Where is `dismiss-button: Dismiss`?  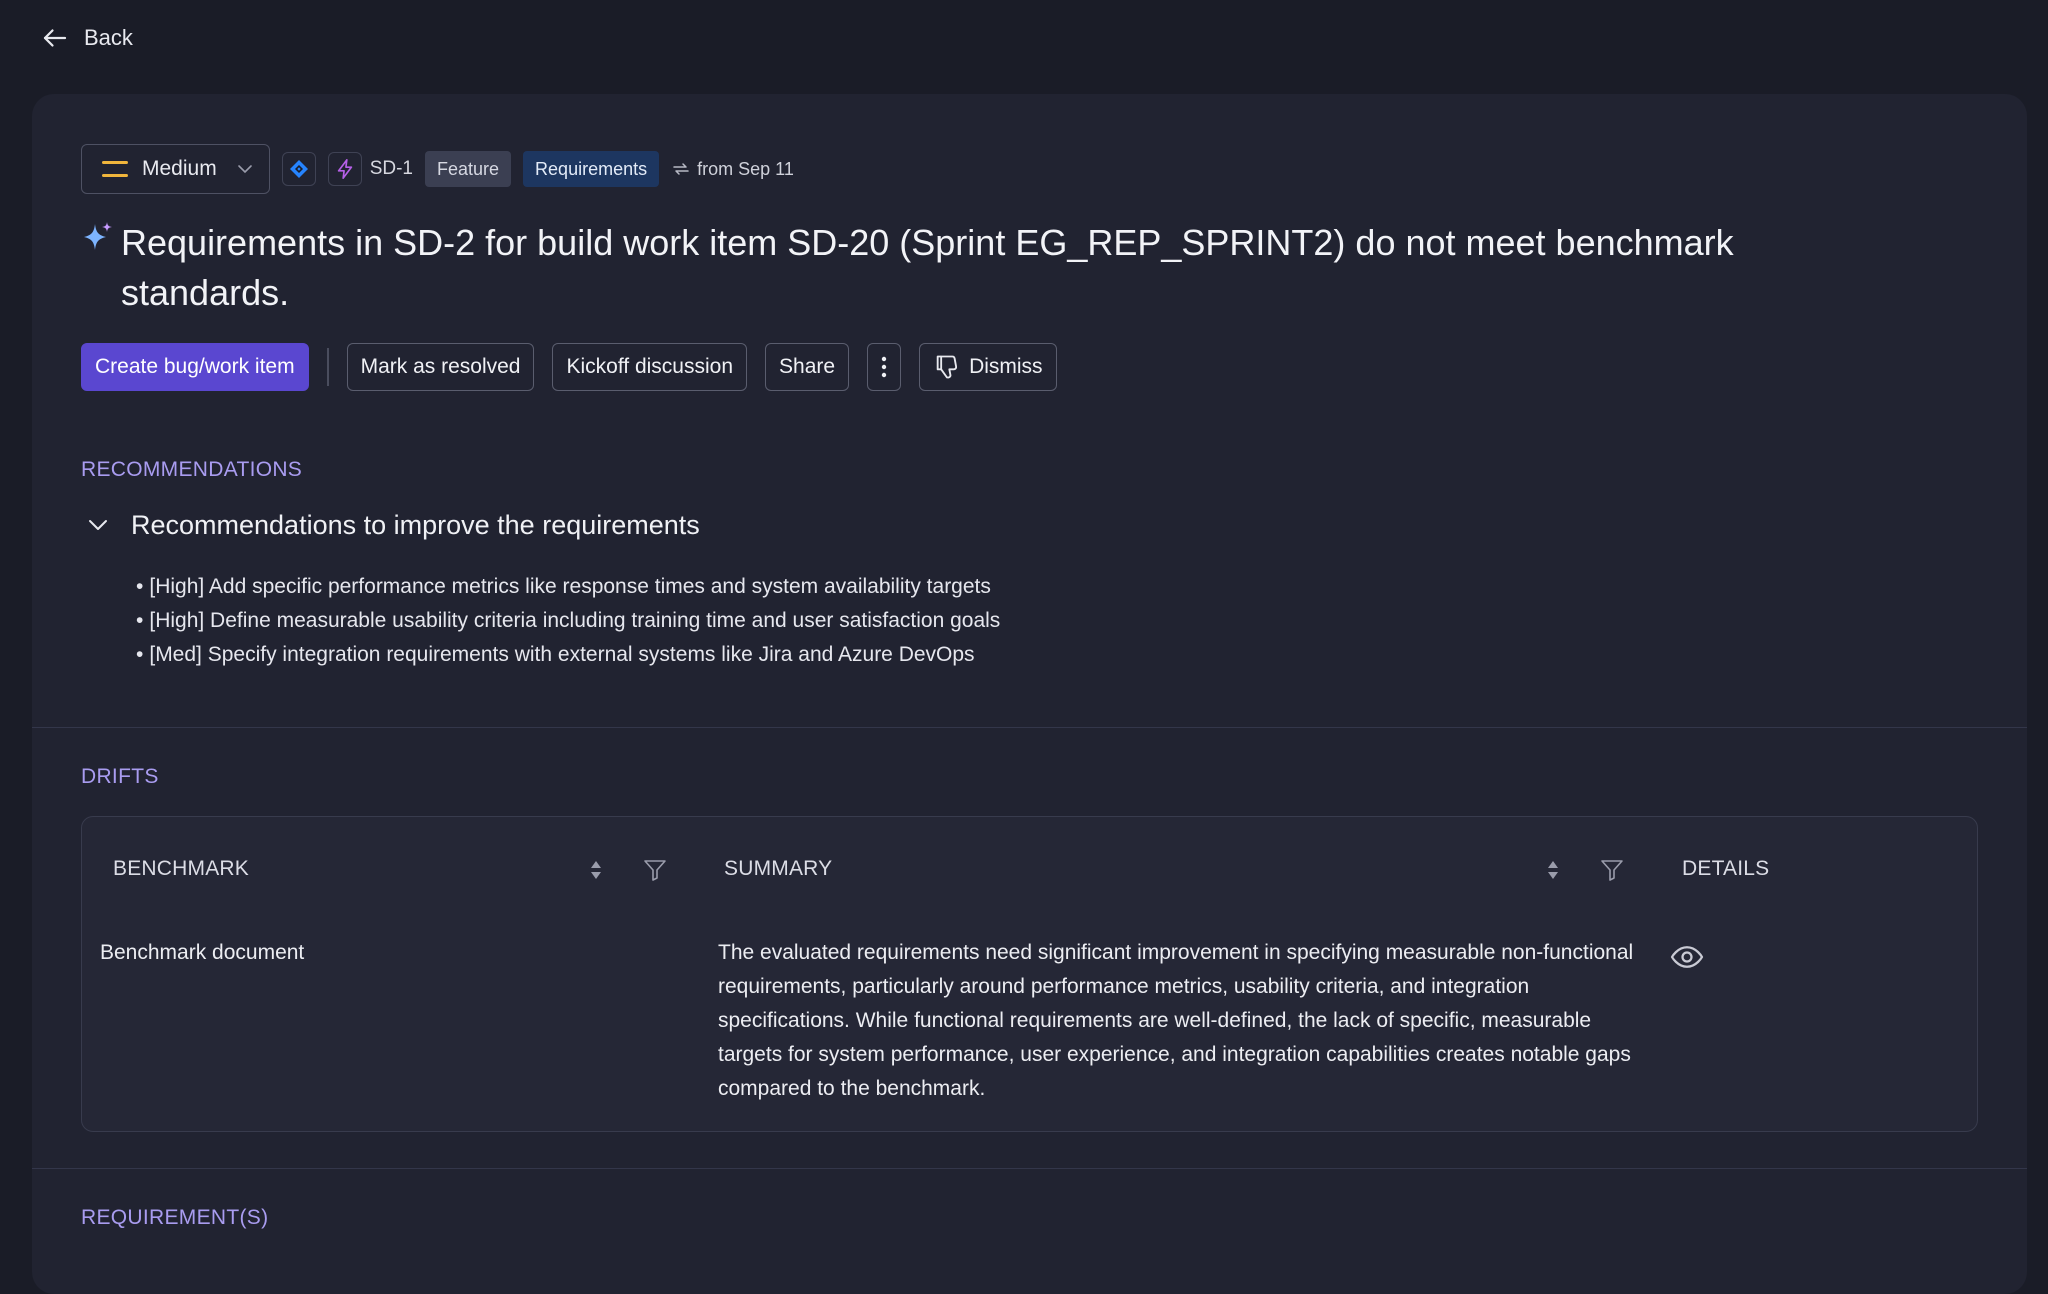 dismiss-button: Dismiss is located at coordinates (988, 367).